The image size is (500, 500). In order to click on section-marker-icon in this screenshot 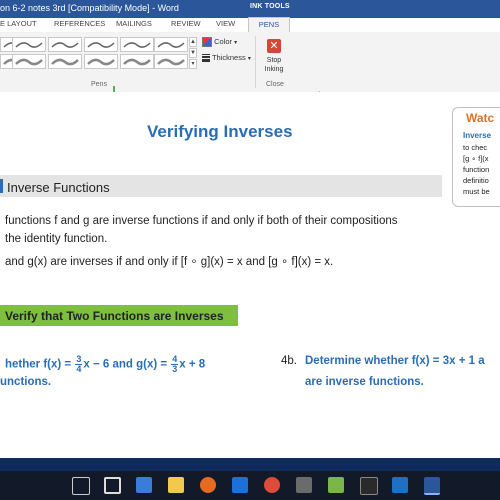, I will do `click(1, 186)`.